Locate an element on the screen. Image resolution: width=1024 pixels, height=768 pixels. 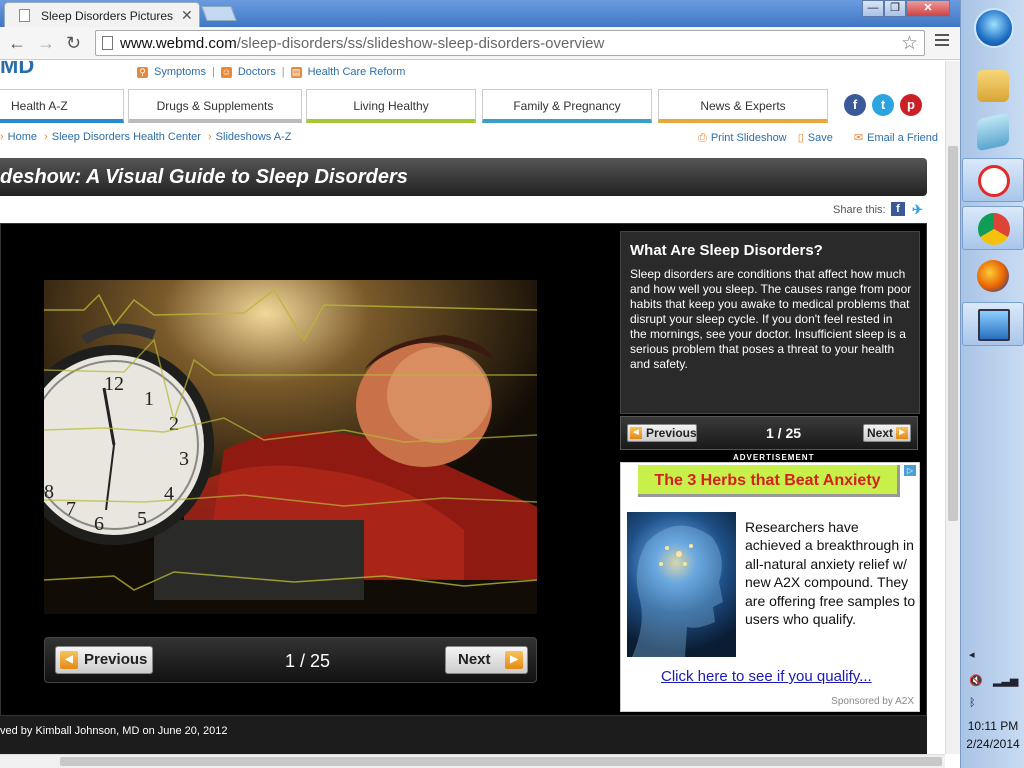
slide-counter-small: 1 / 25 is located at coordinates (784, 433).